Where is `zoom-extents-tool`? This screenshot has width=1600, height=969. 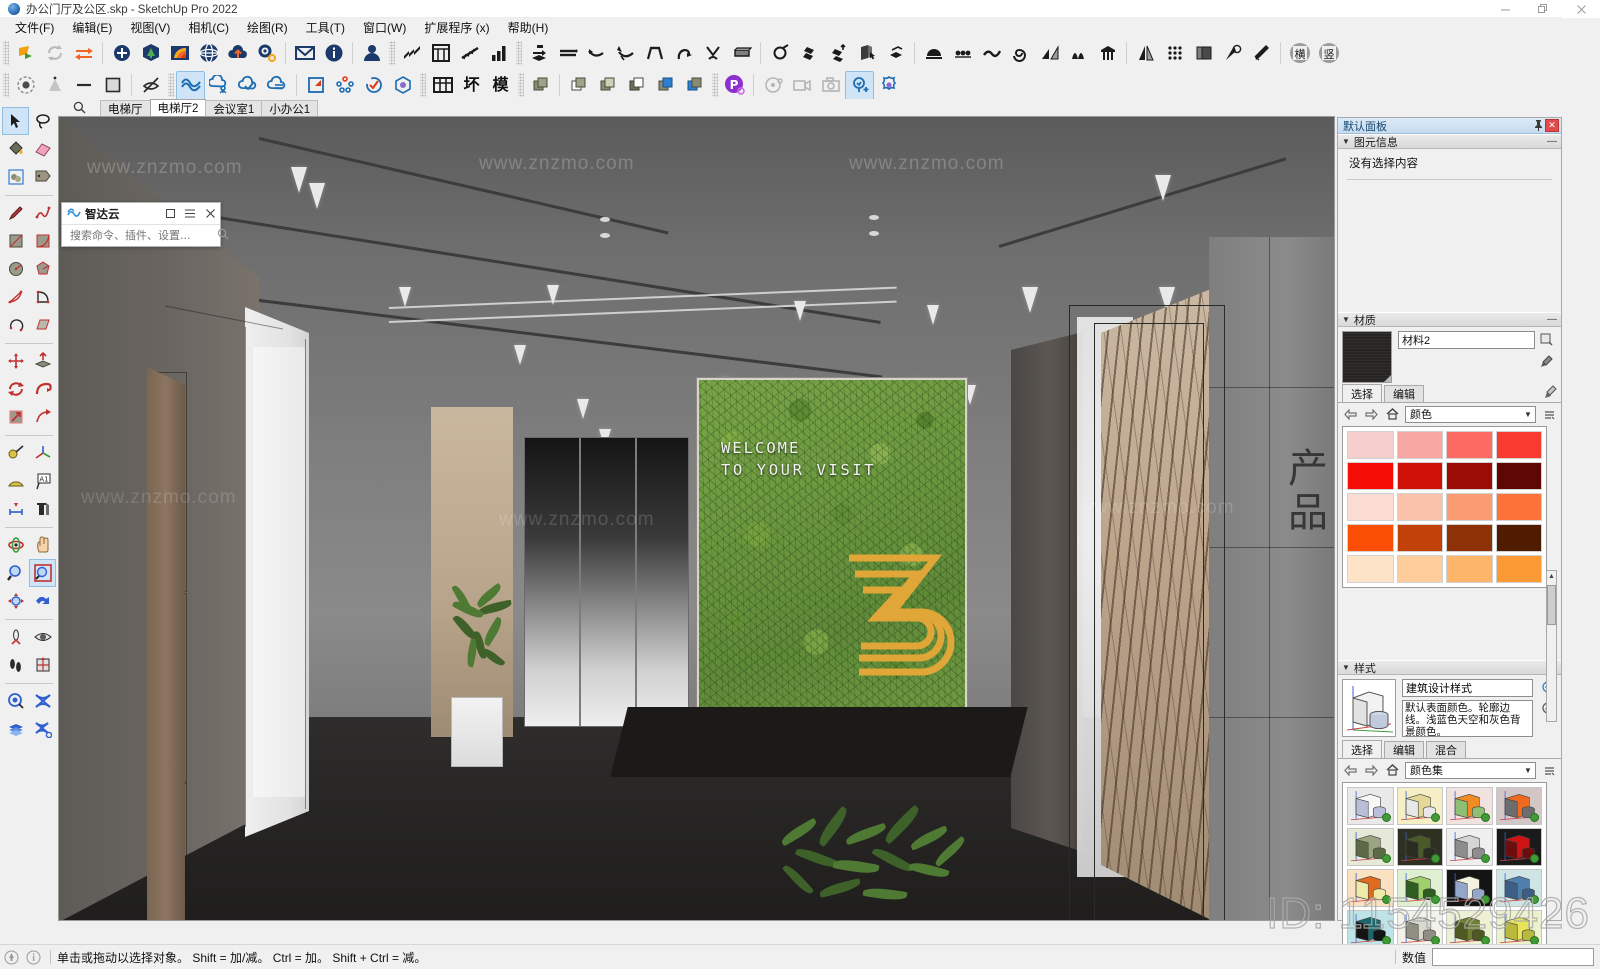 zoom-extents-tool is located at coordinates (15, 601).